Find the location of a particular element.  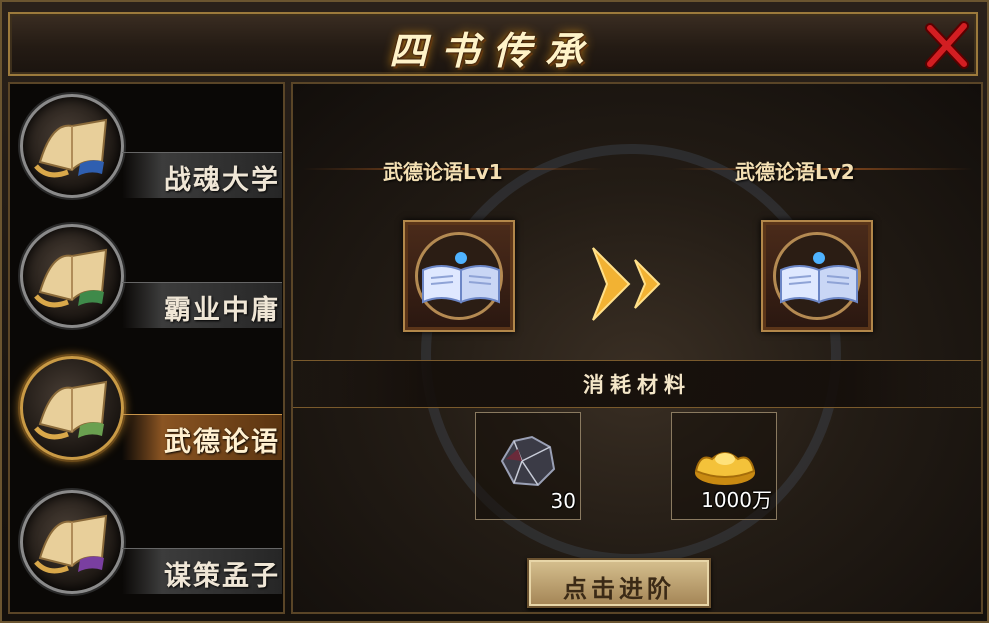

book-item-zhanhun-daxue: 战魂大学 is located at coordinates (148, 147).